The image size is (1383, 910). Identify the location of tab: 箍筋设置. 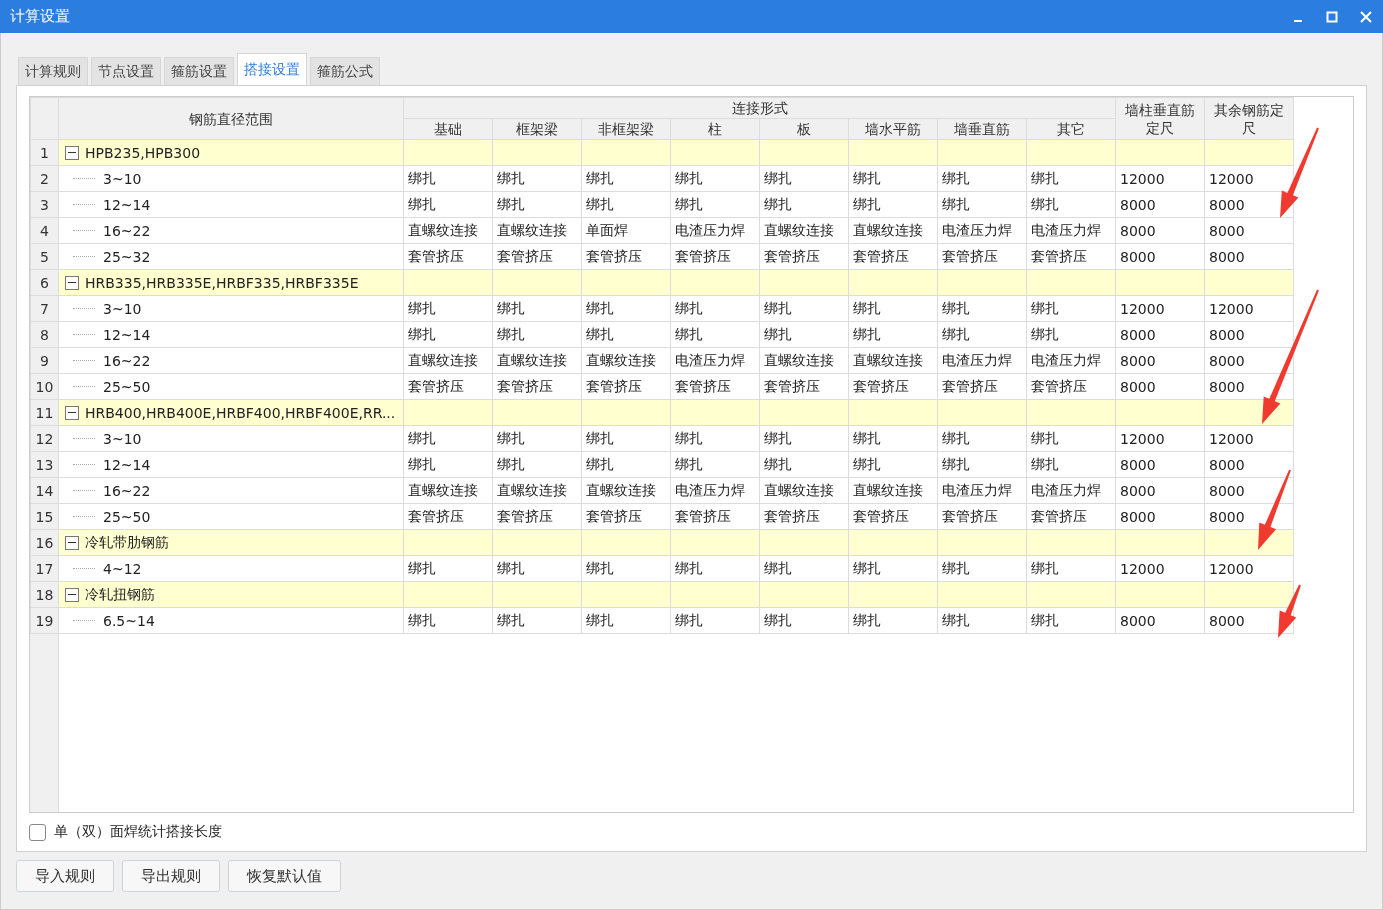
(199, 71).